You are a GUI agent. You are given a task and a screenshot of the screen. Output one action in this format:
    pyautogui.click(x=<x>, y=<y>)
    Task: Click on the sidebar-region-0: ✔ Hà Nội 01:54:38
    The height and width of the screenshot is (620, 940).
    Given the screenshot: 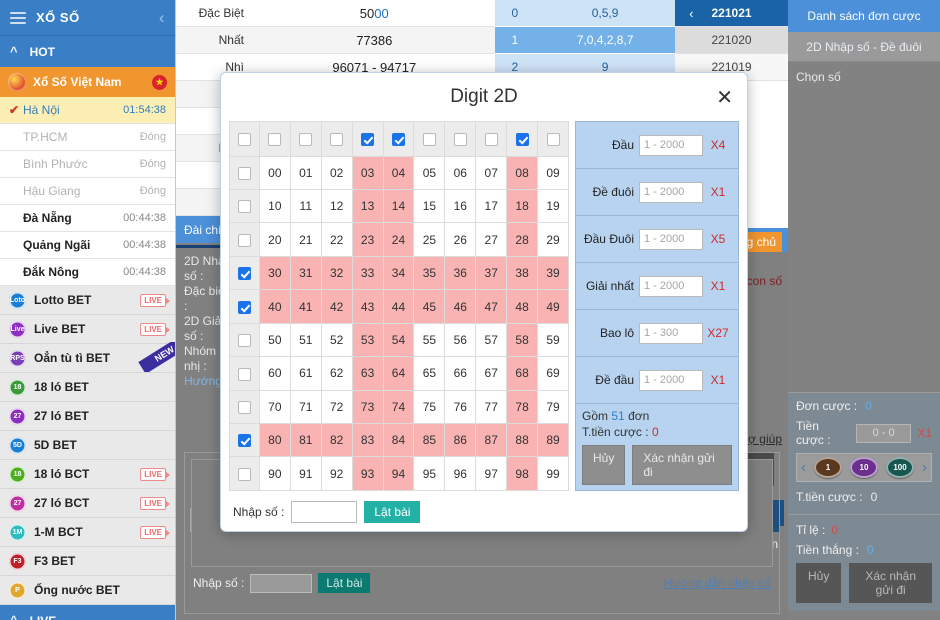 What is the action you would take?
    pyautogui.click(x=87, y=110)
    